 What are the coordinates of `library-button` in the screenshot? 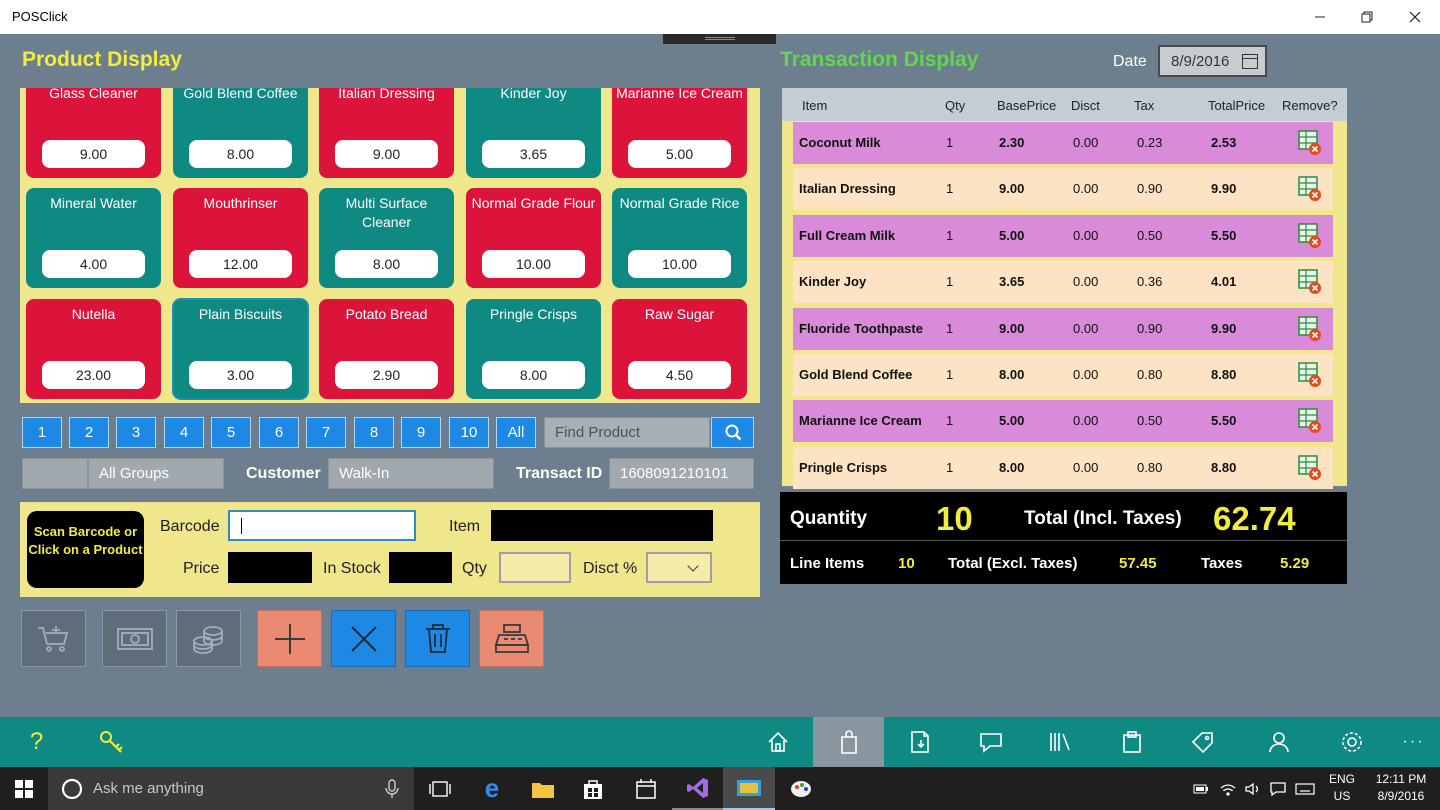 It's located at (1060, 742).